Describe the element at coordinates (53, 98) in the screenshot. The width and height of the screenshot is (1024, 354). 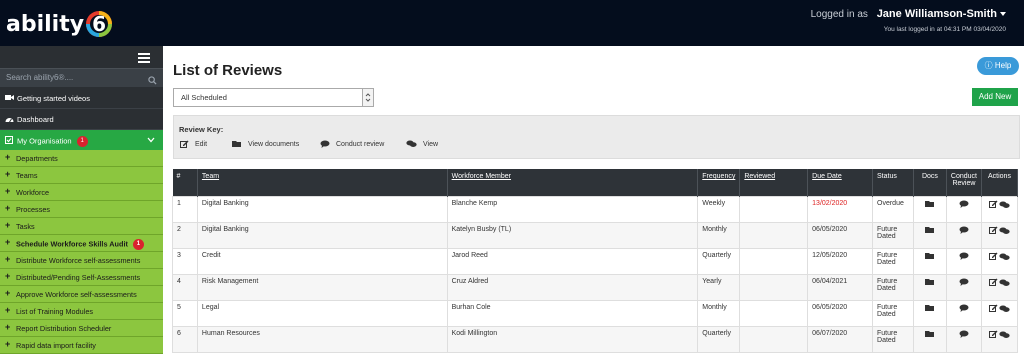
I see `sidebar-item-label: Getting started videos` at that location.